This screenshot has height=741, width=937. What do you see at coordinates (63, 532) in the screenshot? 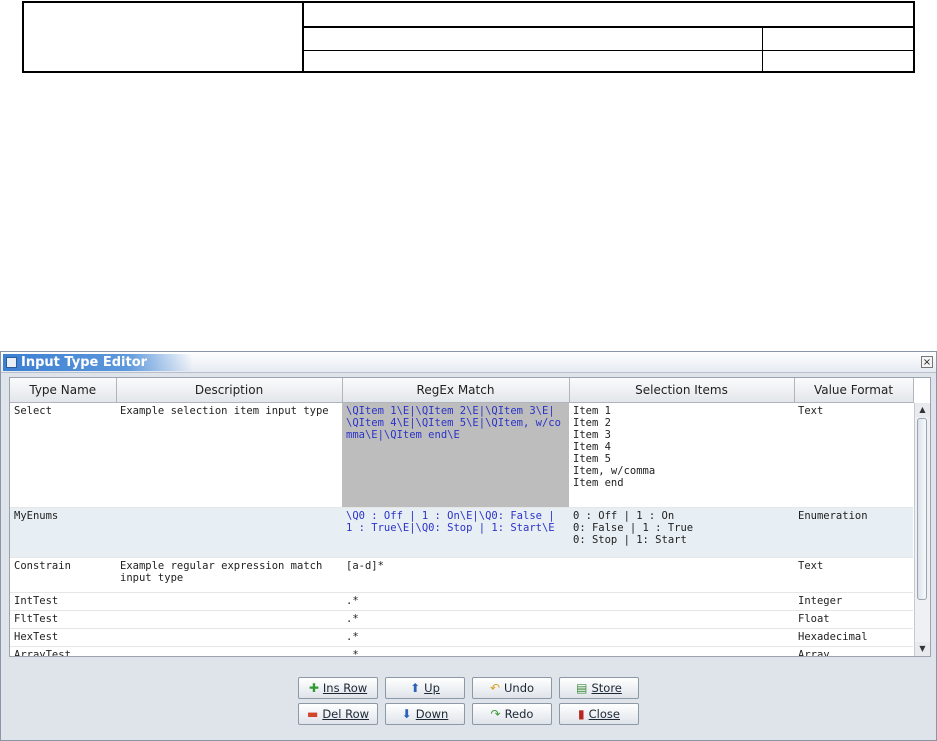
I see `type-name-cell: MyEnums` at bounding box center [63, 532].